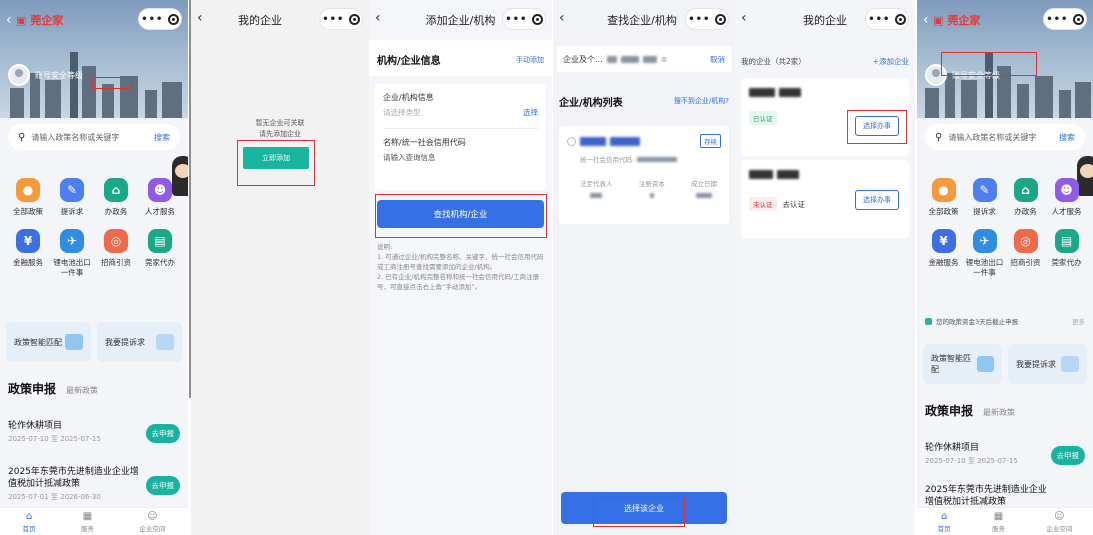  What do you see at coordinates (644, 175) in the screenshot?
I see `enterprise-result-card: 存续 统一社会信用代码: 法定代表人 注册资本 成立日期` at bounding box center [644, 175].